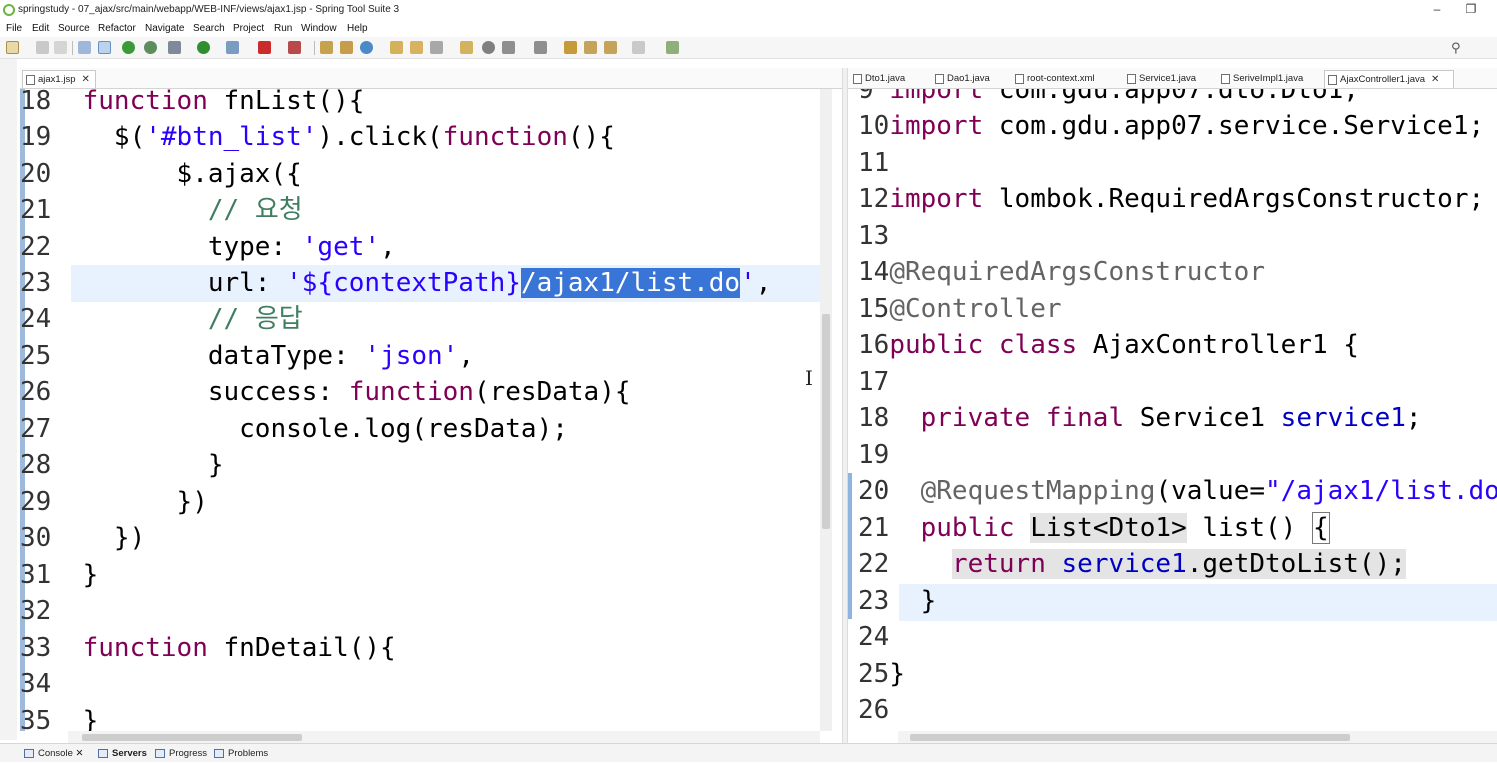  I want to click on text-selection: /ajax1/list.do, so click(630, 283).